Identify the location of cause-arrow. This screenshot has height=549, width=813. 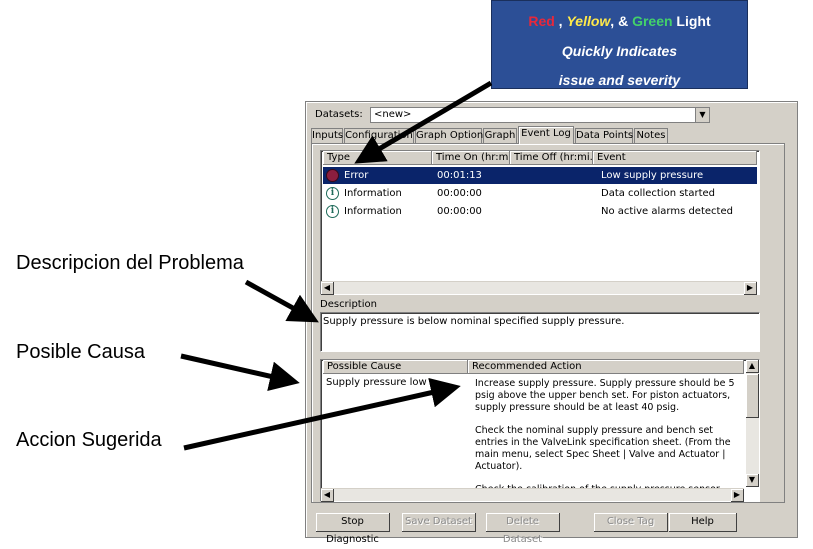
(240, 372).